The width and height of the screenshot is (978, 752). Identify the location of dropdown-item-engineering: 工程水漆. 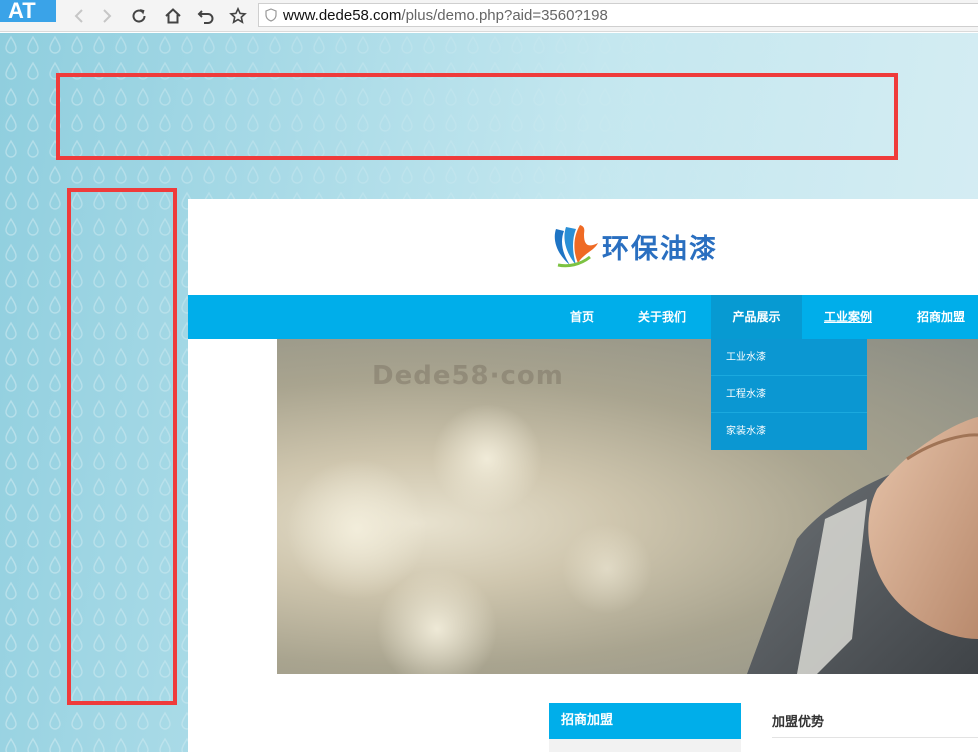
(789, 394).